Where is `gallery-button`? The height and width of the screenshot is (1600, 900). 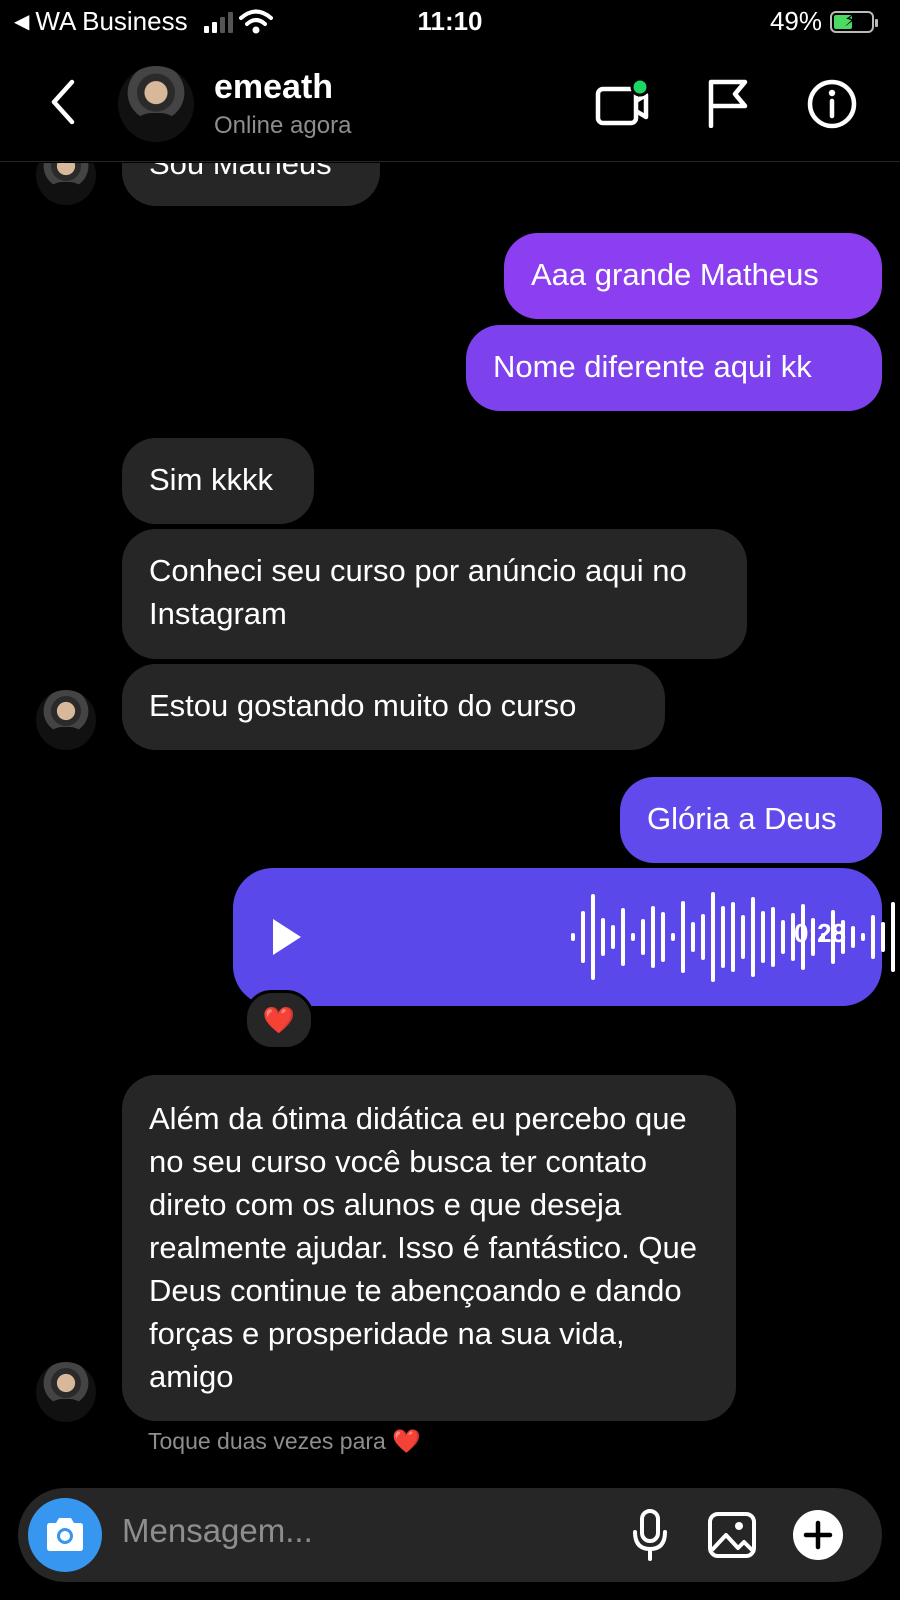 gallery-button is located at coordinates (732, 1535).